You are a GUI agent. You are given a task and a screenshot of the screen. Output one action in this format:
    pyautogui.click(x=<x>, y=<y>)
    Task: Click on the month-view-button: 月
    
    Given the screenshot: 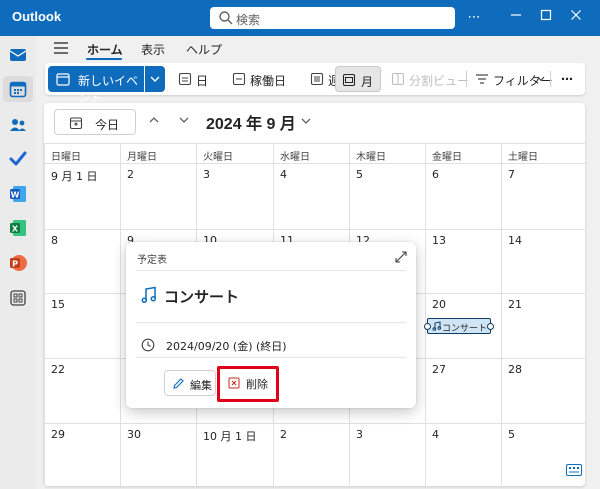 What is the action you would take?
    pyautogui.click(x=358, y=79)
    